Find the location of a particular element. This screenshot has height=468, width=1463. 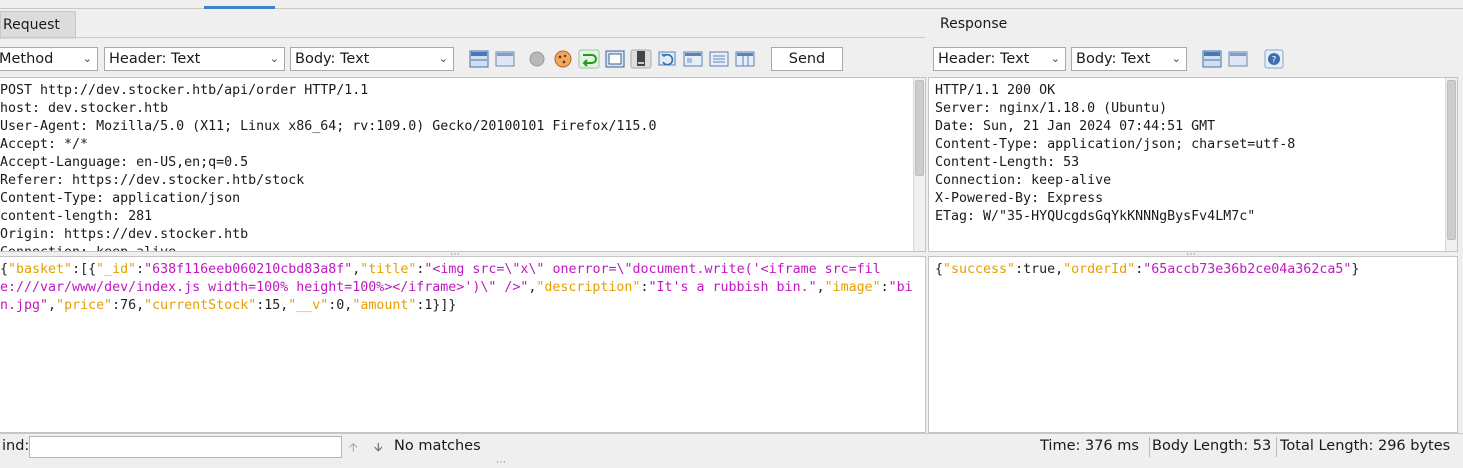

find-label: ind: is located at coordinates (16, 446).